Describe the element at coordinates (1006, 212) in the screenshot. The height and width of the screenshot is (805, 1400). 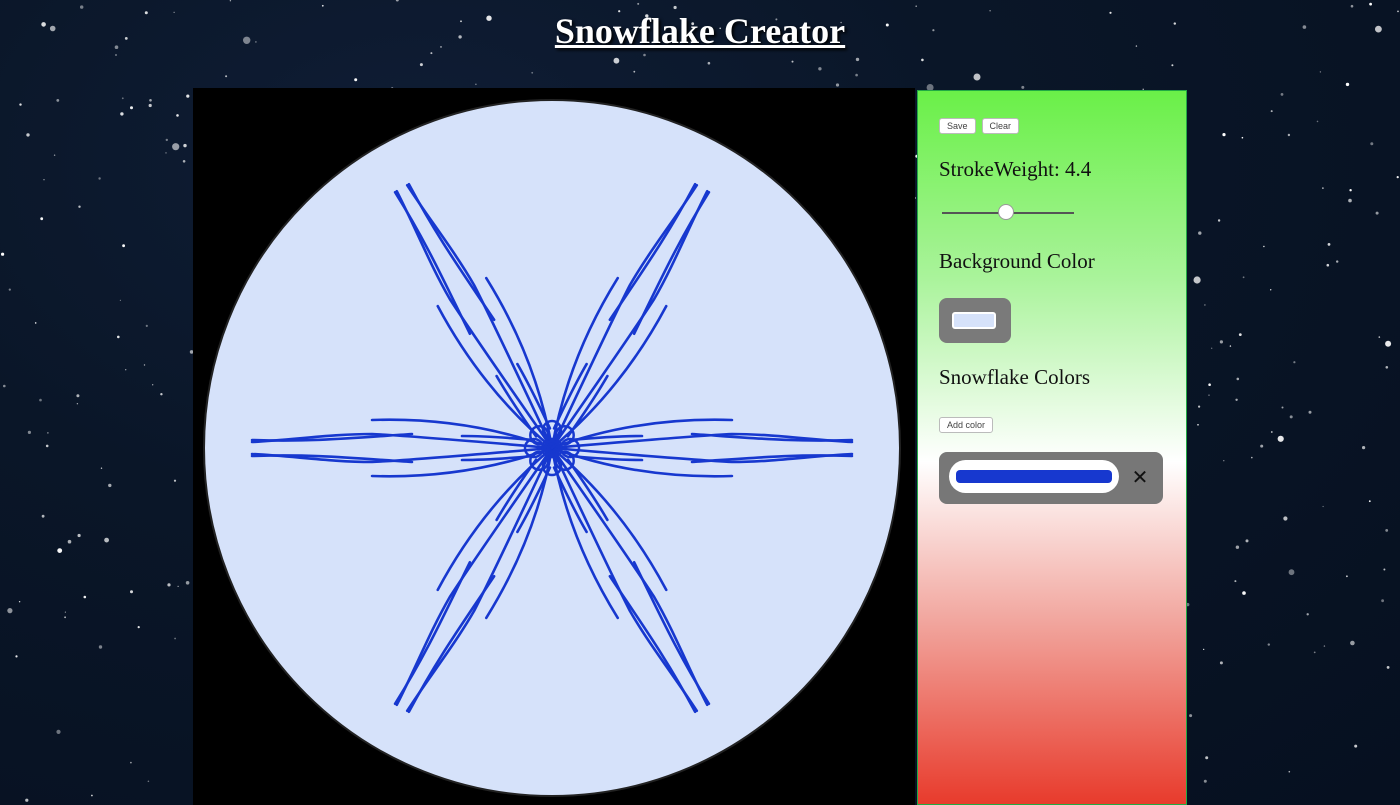
I see `stroke-weight-slider-thumb` at that location.